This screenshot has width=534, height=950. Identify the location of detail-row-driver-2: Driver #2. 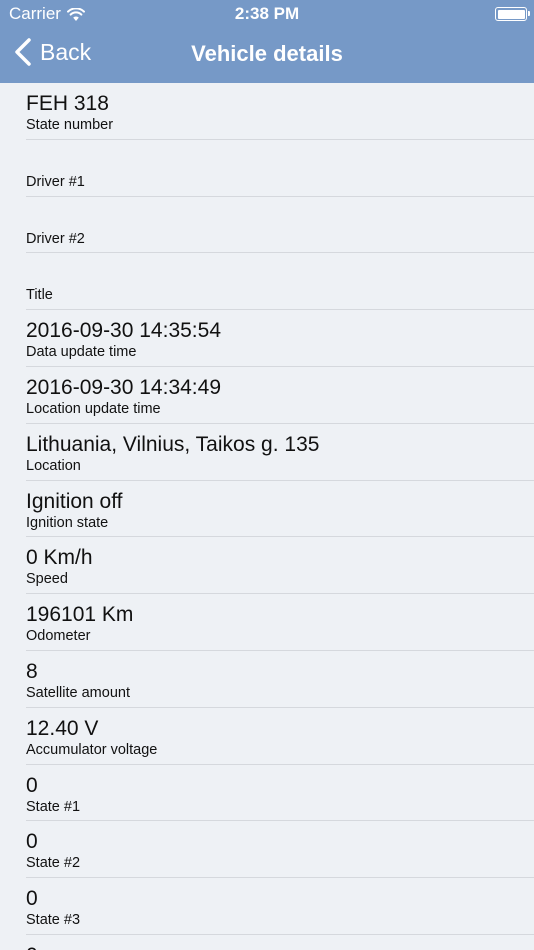
(267, 225).